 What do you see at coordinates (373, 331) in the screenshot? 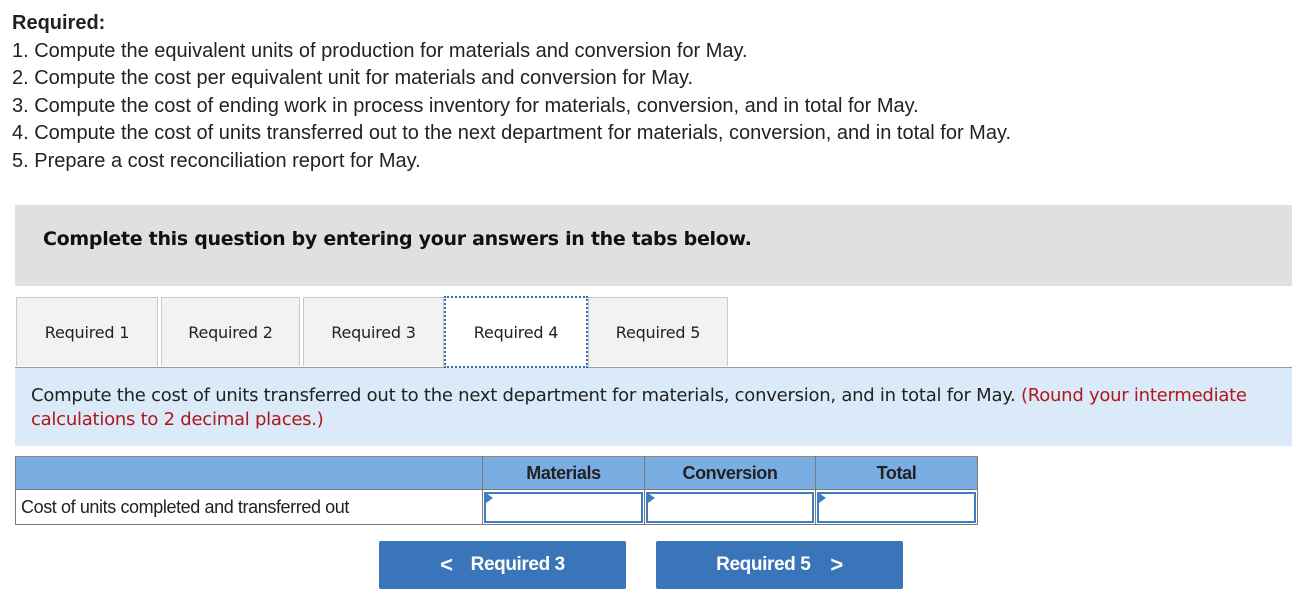
I see `tab-required-3: Required 3` at bounding box center [373, 331].